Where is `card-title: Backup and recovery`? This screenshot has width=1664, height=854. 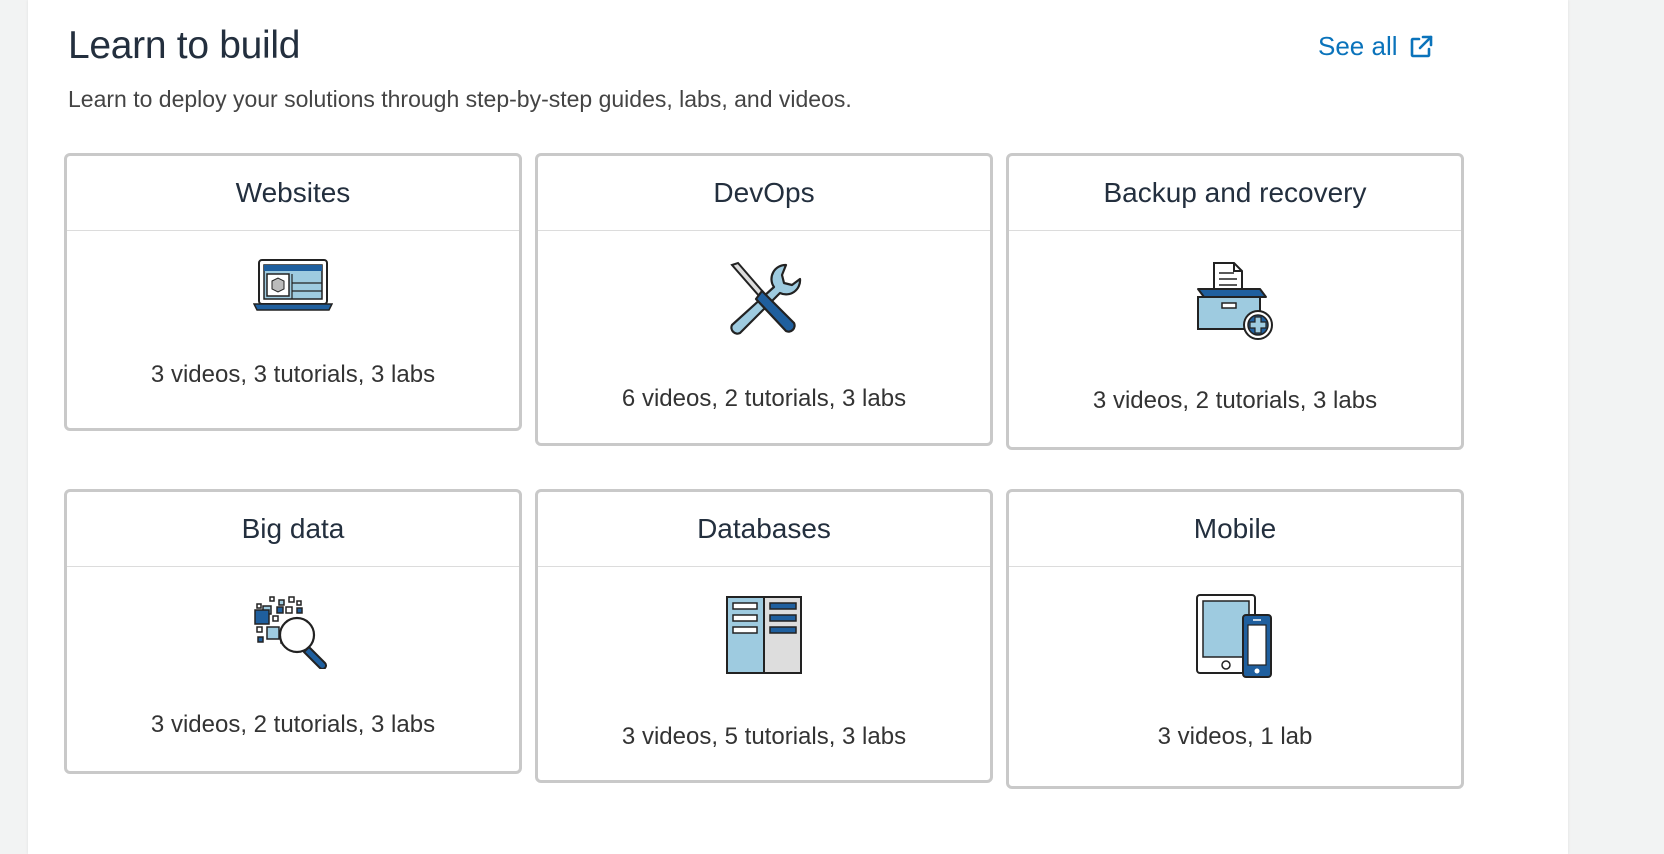
card-title: Backup and recovery is located at coordinates (1235, 193).